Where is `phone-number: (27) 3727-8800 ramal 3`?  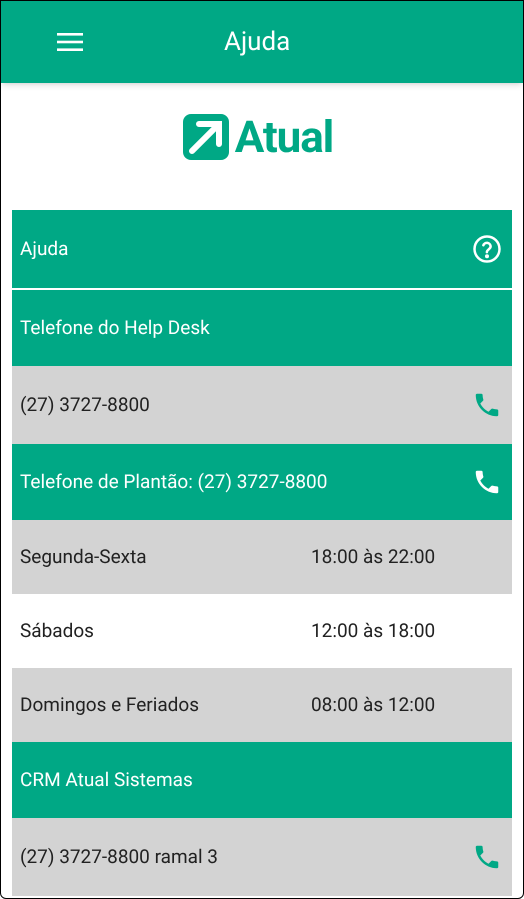 phone-number: (27) 3727-8800 ramal 3 is located at coordinates (119, 857).